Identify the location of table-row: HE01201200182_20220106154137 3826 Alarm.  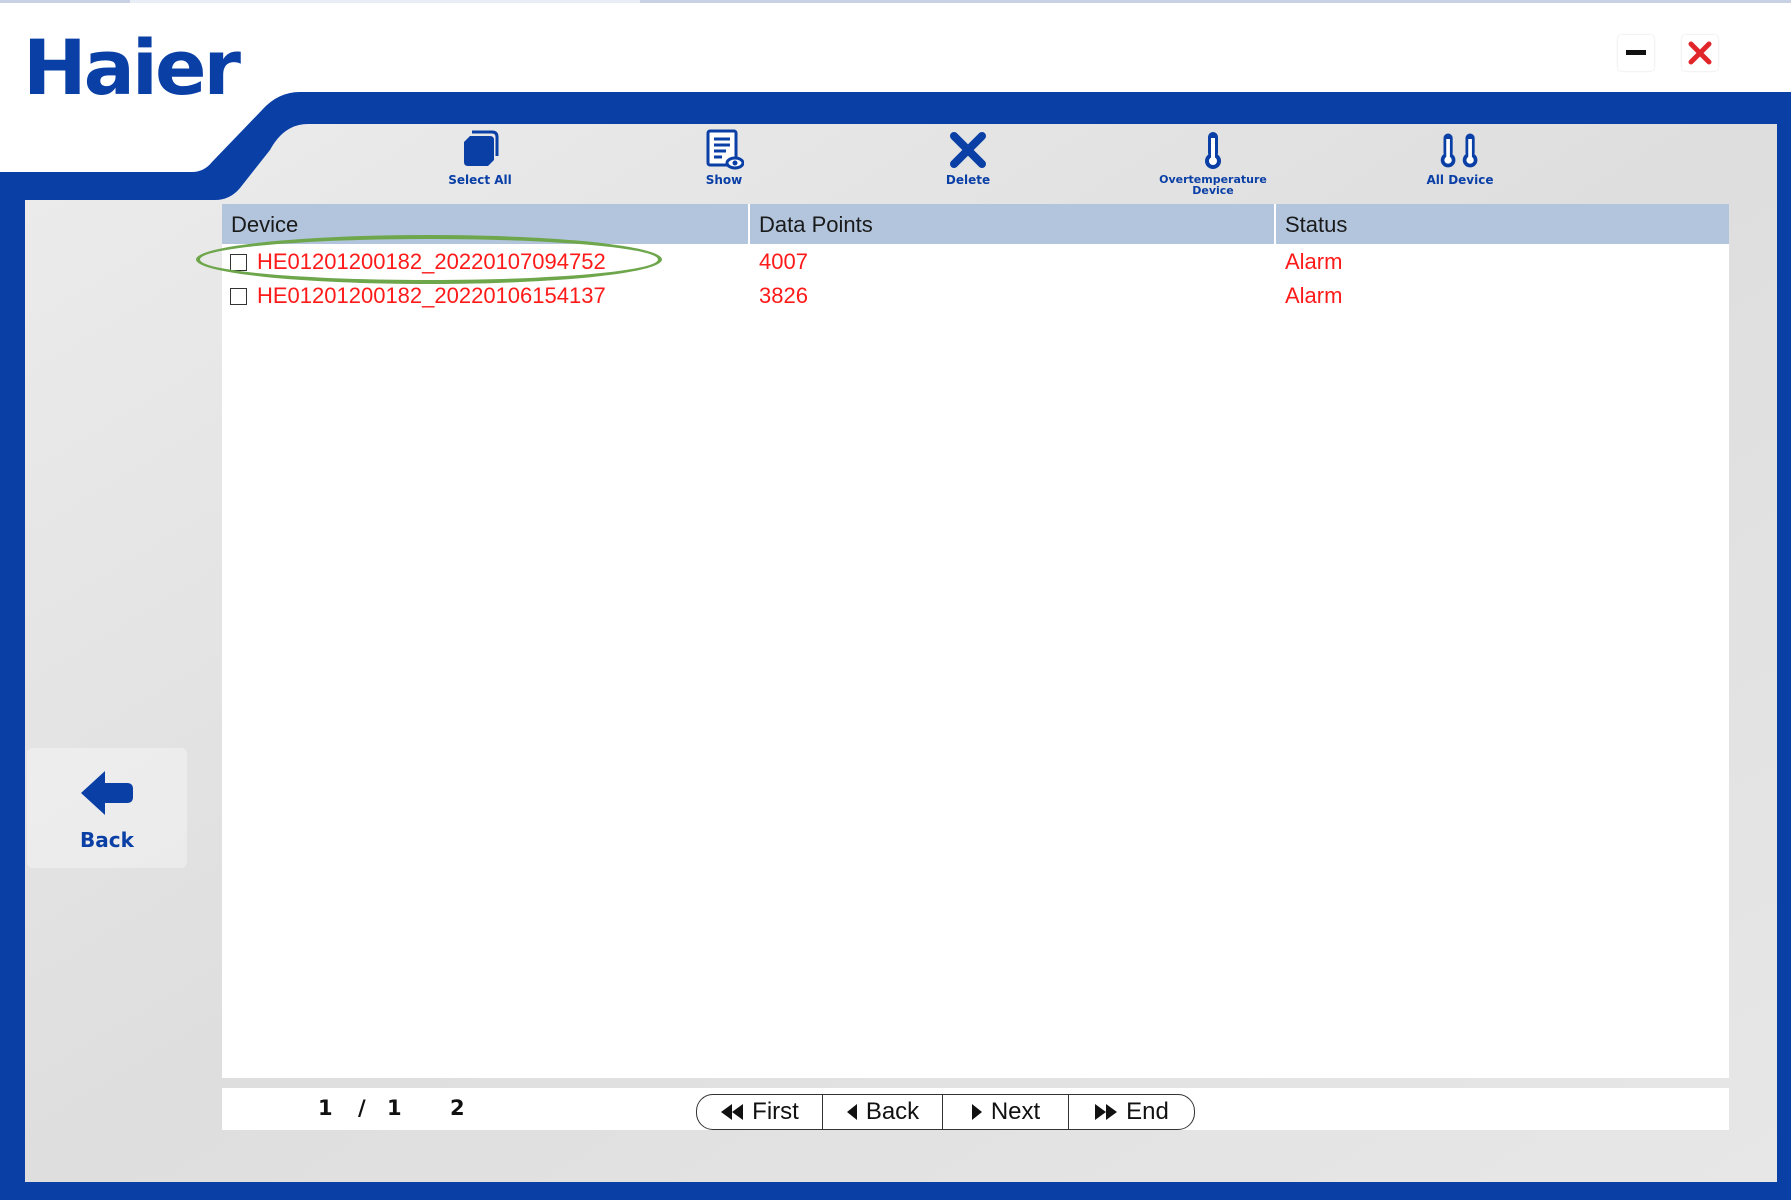
(975, 296).